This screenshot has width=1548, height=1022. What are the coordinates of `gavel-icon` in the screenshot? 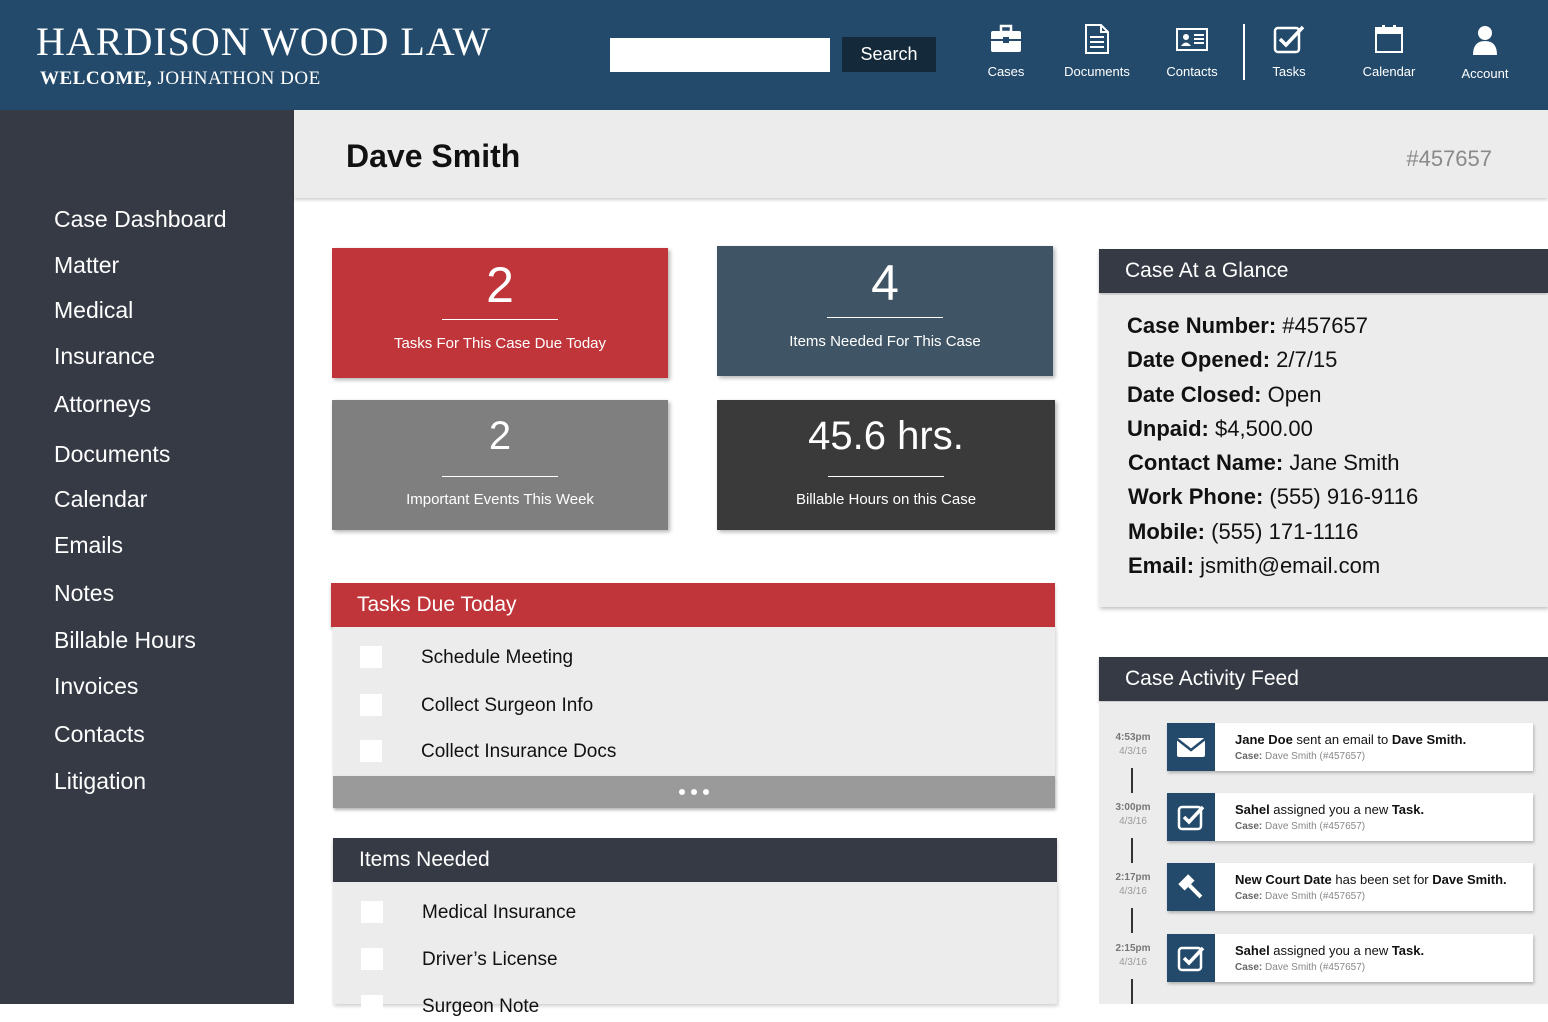 It's located at (1190, 886).